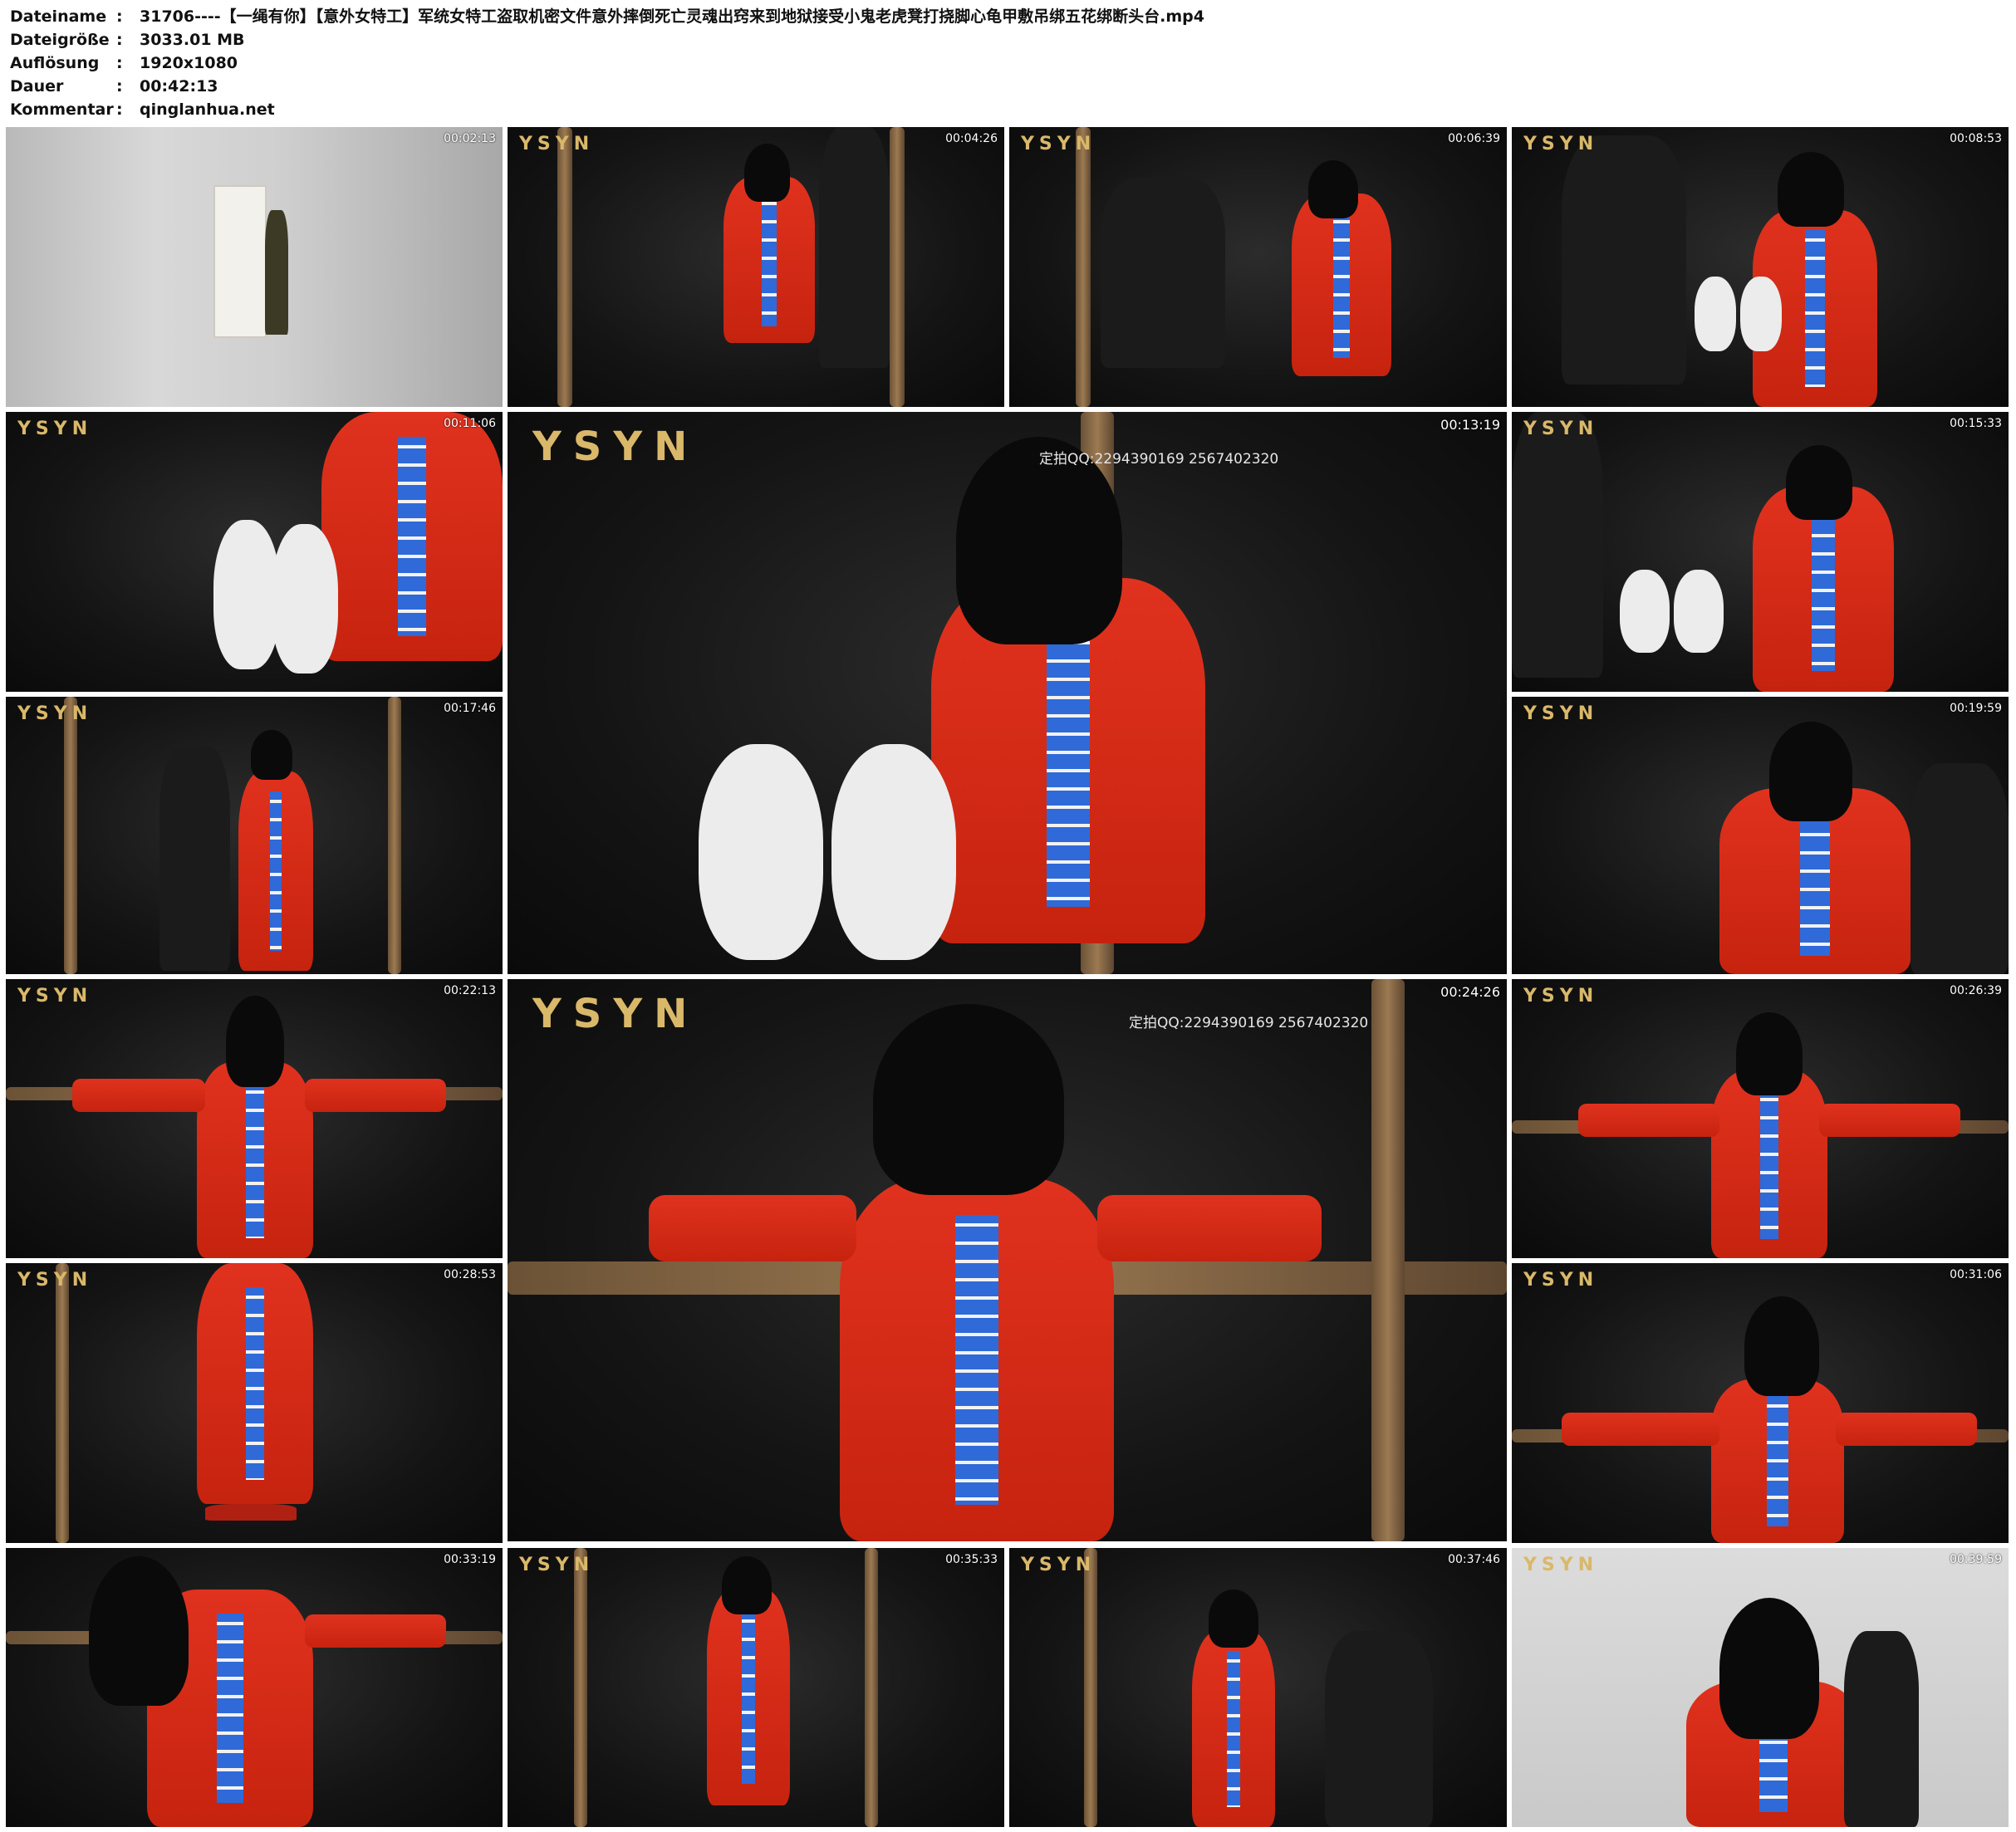 This screenshot has width=2016, height=1832. What do you see at coordinates (240, 261) in the screenshot?
I see `door-shape` at bounding box center [240, 261].